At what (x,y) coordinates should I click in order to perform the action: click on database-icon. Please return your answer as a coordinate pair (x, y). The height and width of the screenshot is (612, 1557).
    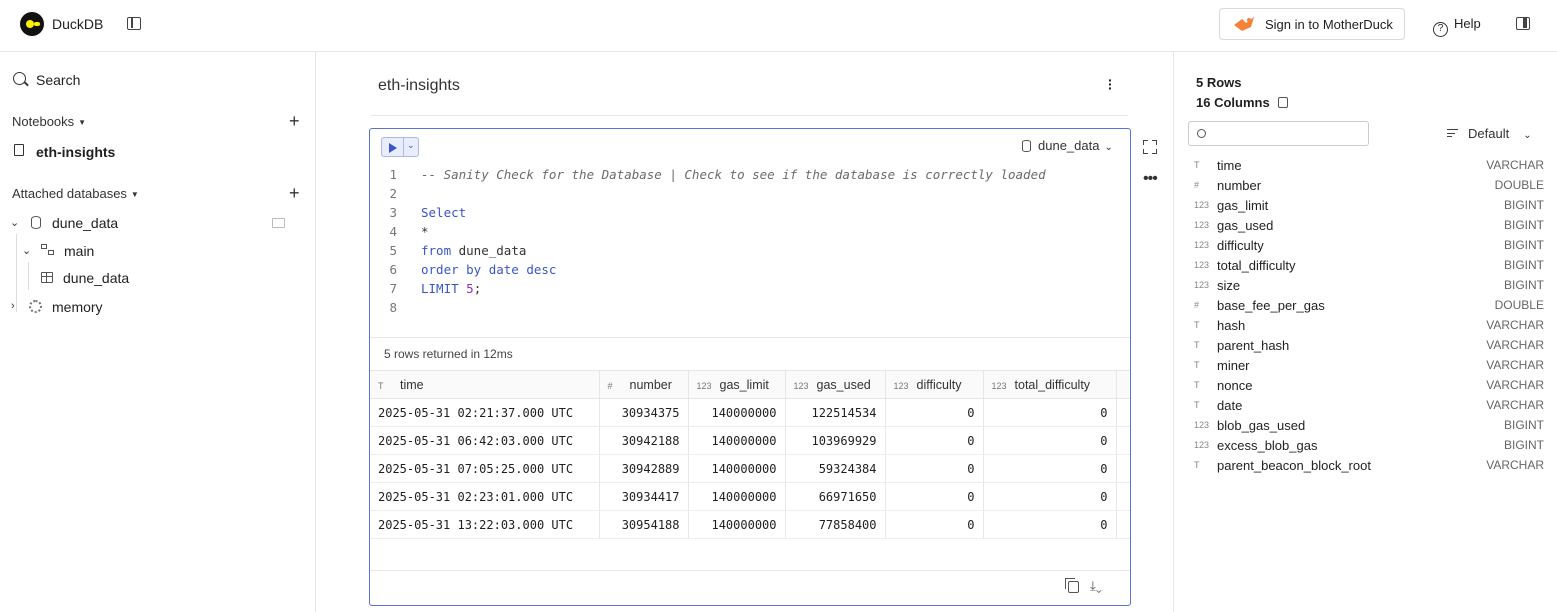
    Looking at the image, I should click on (1026, 146).